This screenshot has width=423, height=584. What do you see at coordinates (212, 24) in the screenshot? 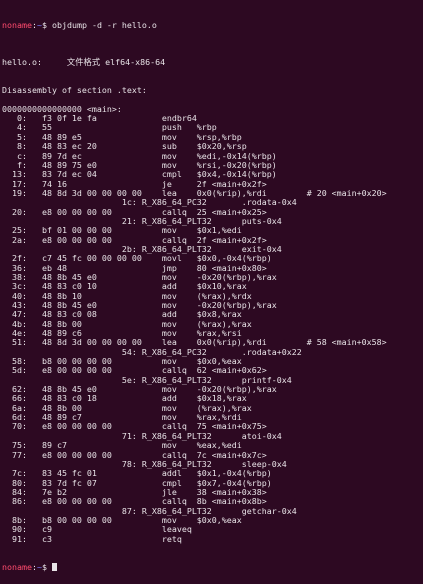
I see `command-line: noname:~$ objdump -d -r hello.o` at bounding box center [212, 24].